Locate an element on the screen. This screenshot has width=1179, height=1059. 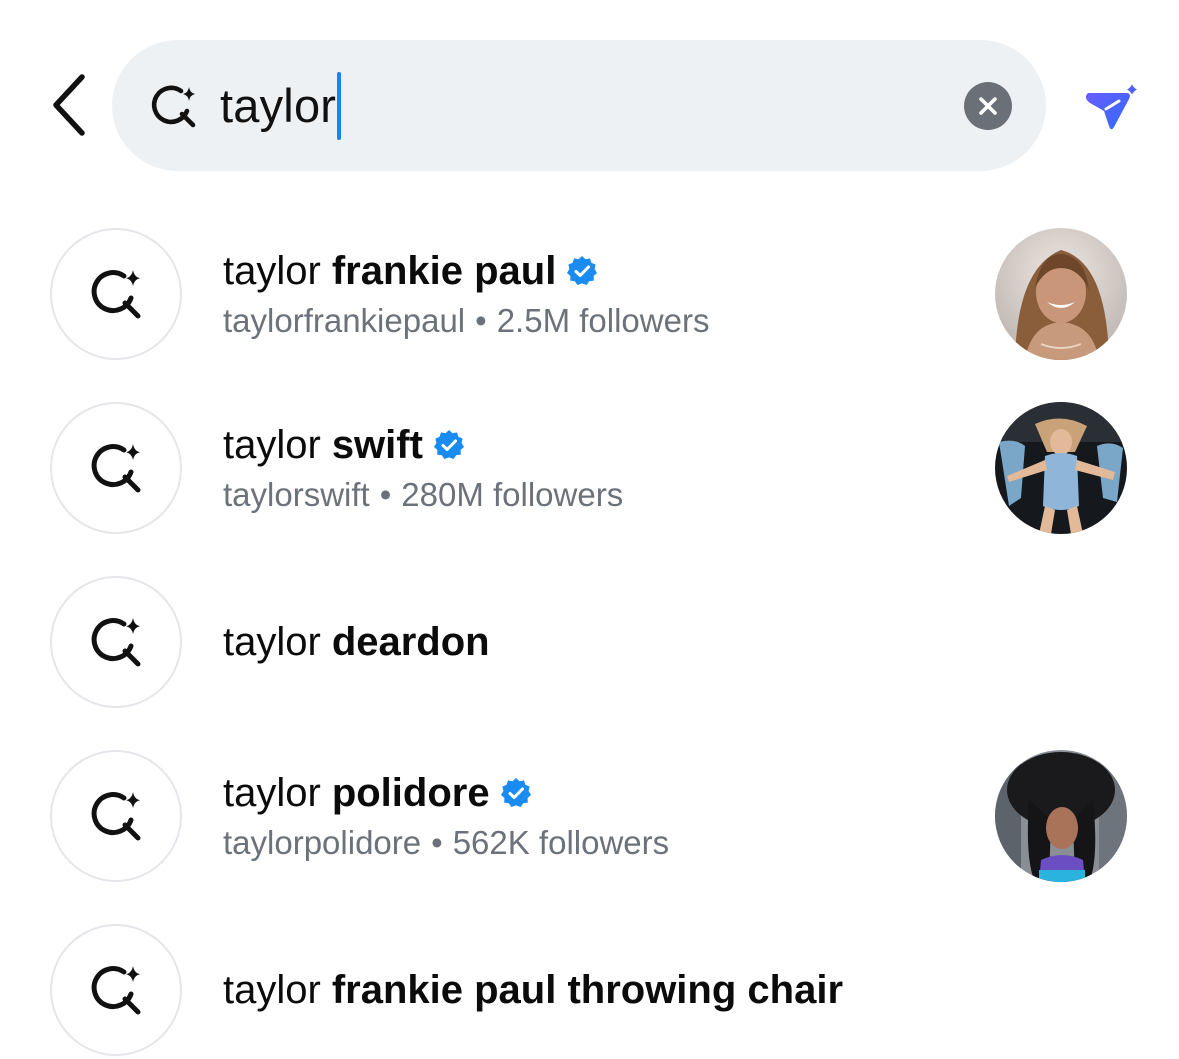
back-button is located at coordinates (70, 105).